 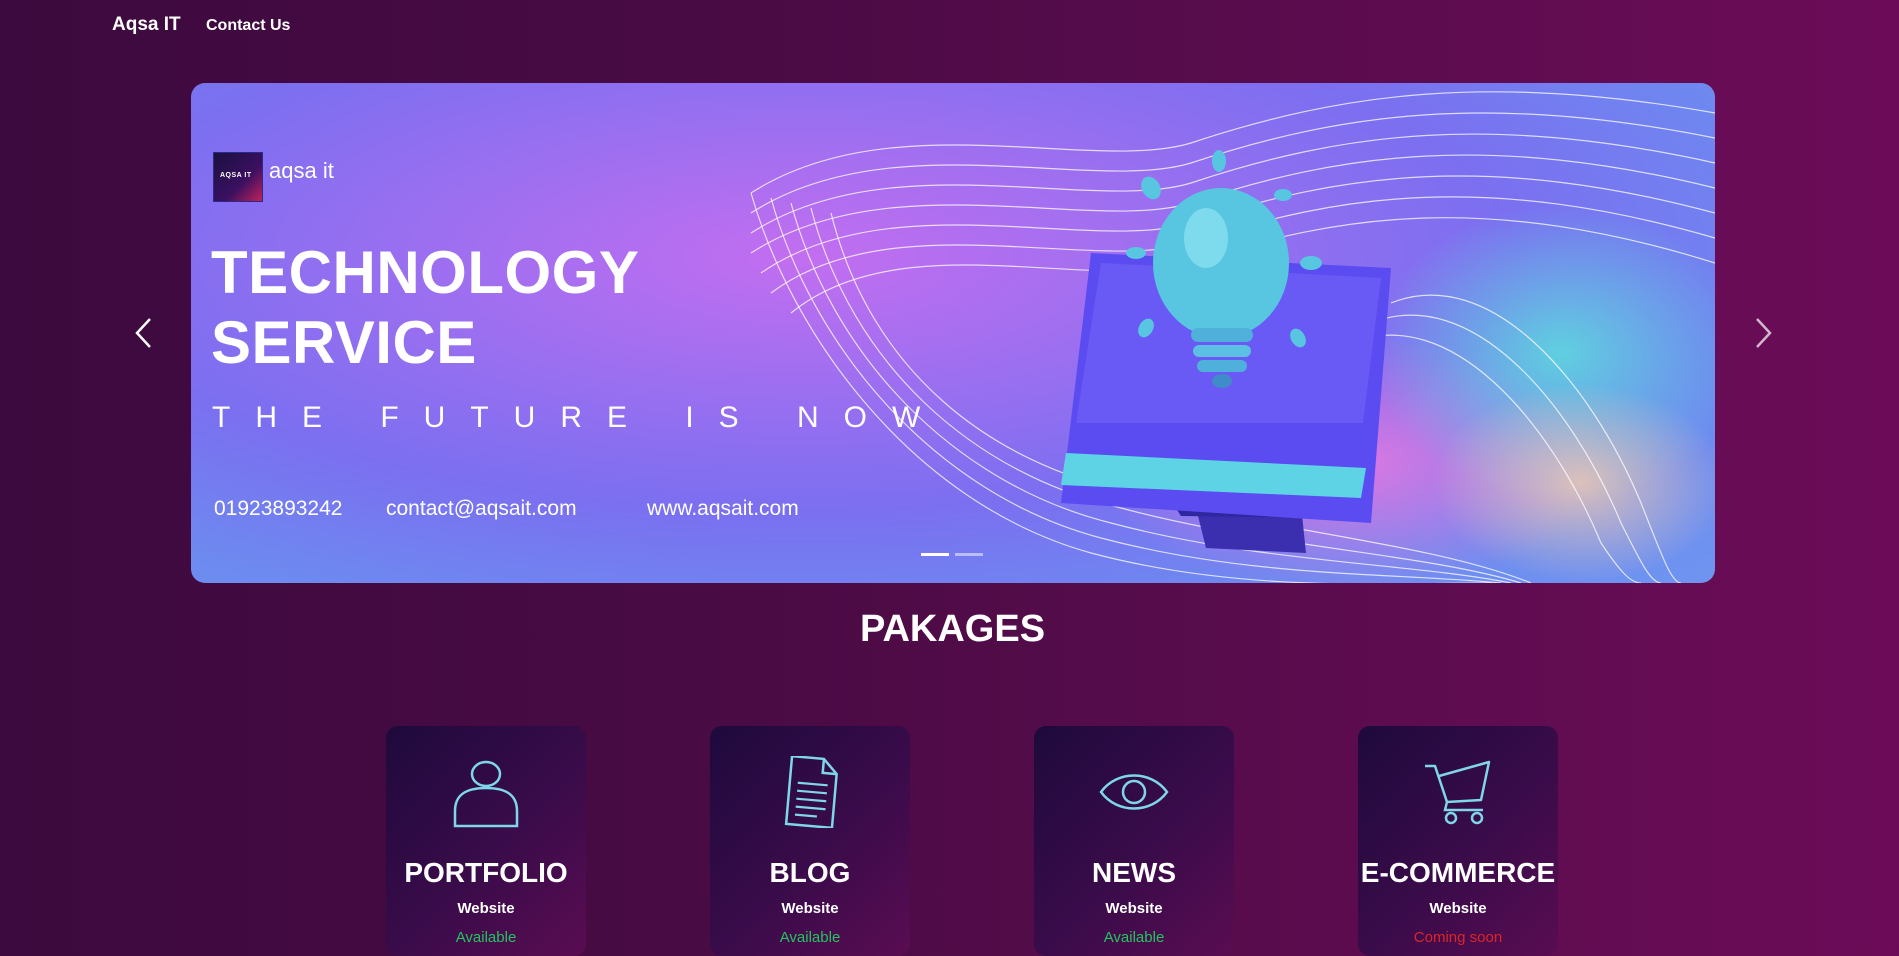 I want to click on logo-mini-text: AQSA IT, so click(x=236, y=175).